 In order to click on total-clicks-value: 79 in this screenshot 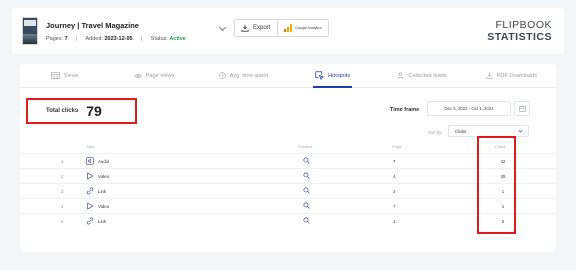, I will do `click(94, 111)`.